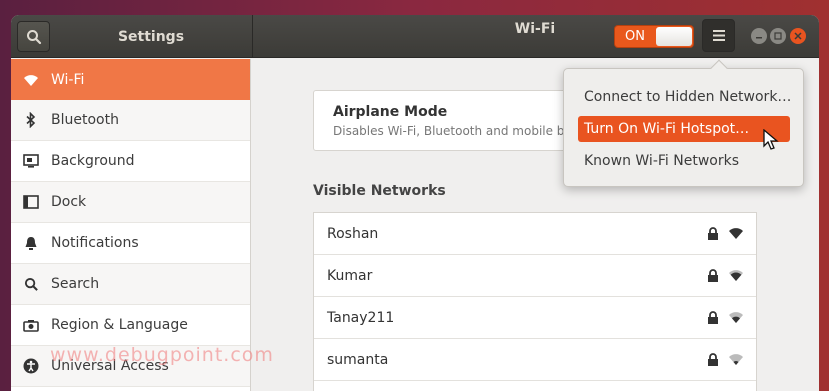 The width and height of the screenshot is (829, 391). I want to click on sidebar-item-search: Search, so click(130, 284).